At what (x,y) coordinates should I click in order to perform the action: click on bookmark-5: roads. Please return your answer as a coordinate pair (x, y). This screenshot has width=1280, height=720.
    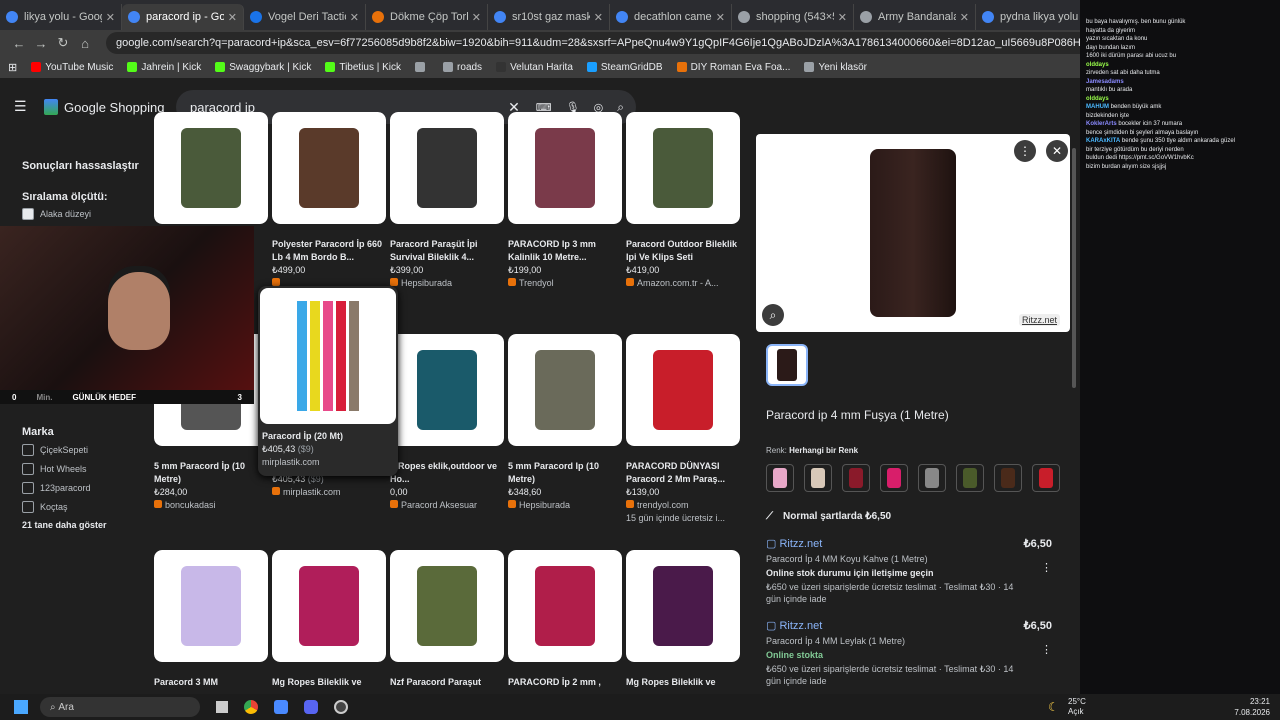
    Looking at the image, I should click on (462, 67).